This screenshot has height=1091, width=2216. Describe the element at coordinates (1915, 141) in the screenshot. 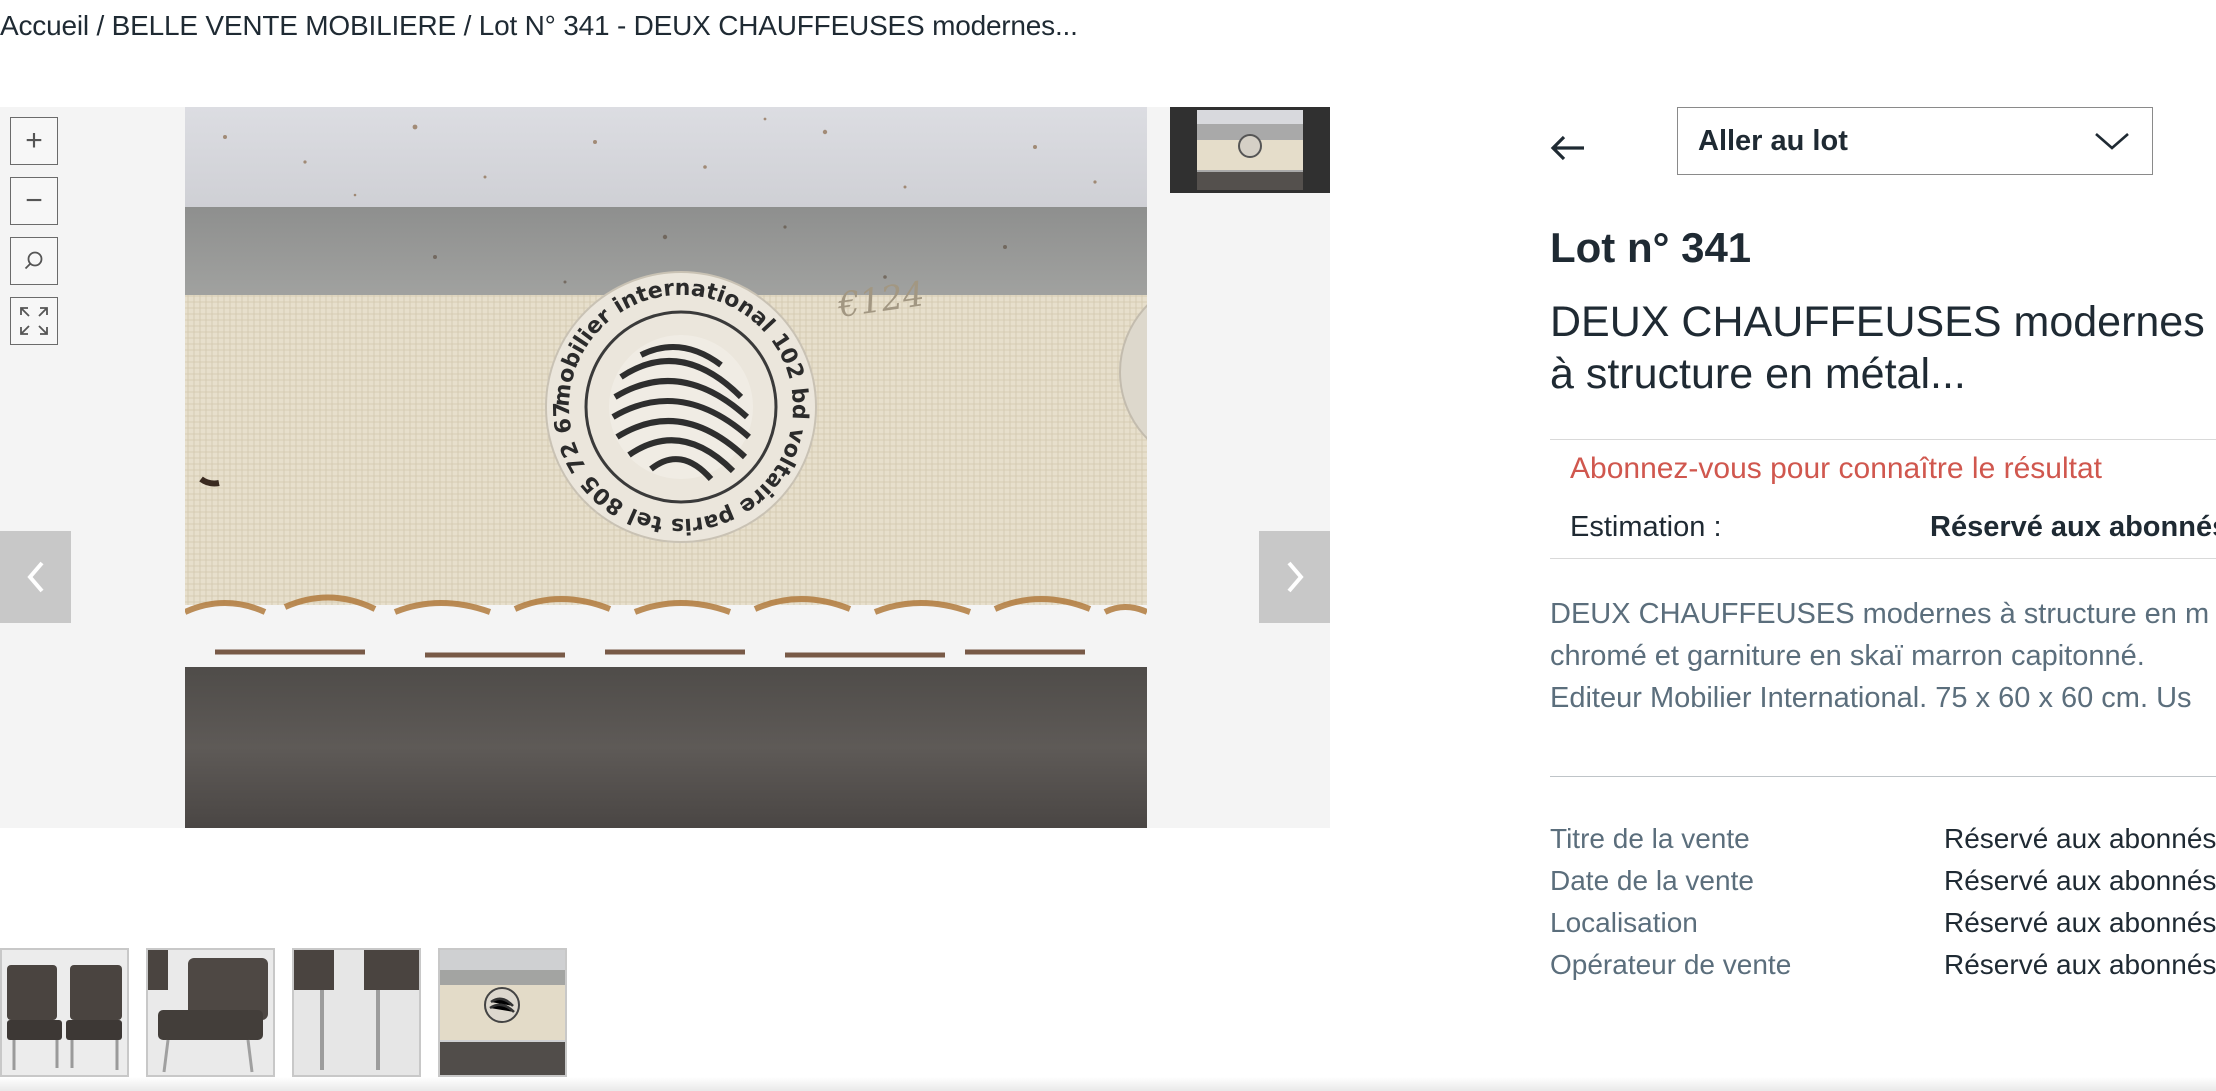

I see `goto-lot-select: Aller au lot` at that location.